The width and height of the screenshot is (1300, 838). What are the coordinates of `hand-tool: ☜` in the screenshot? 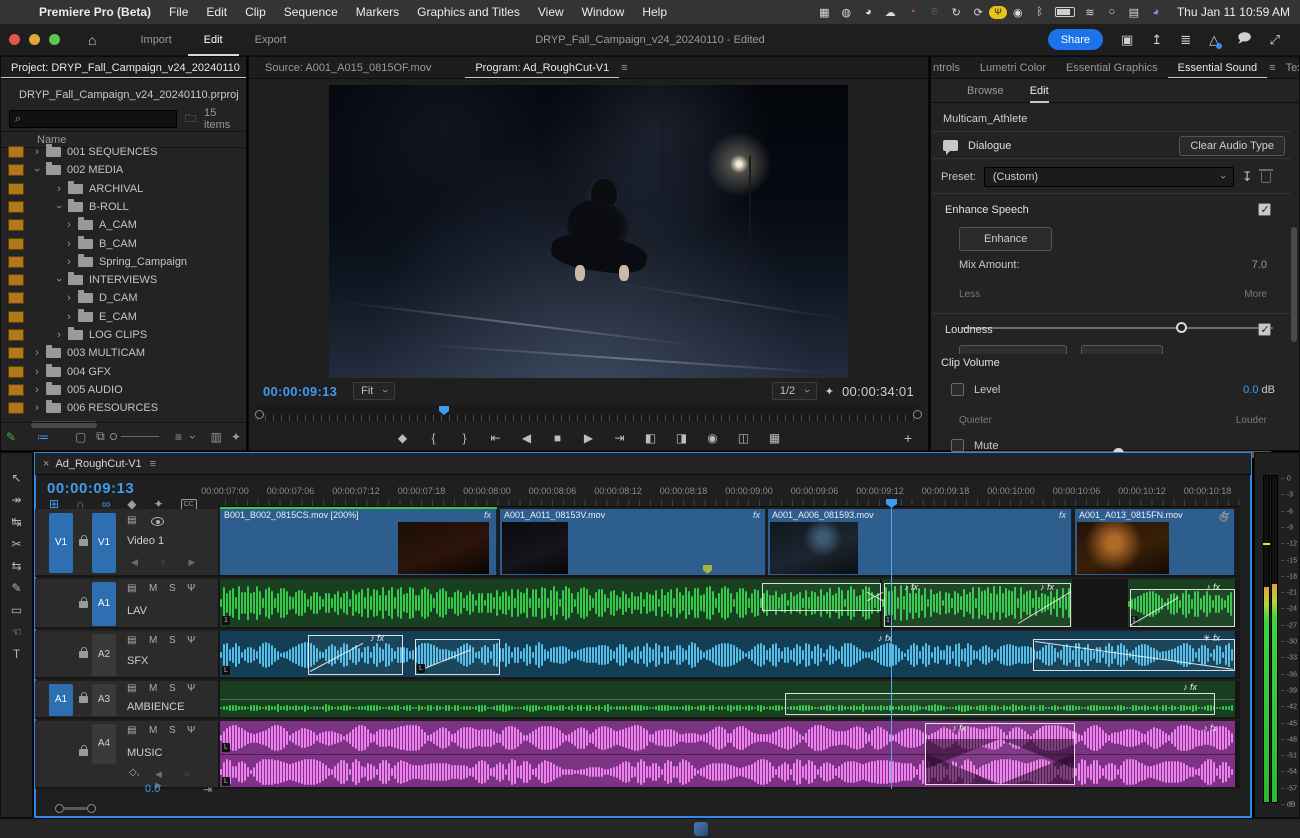 It's located at (17, 632).